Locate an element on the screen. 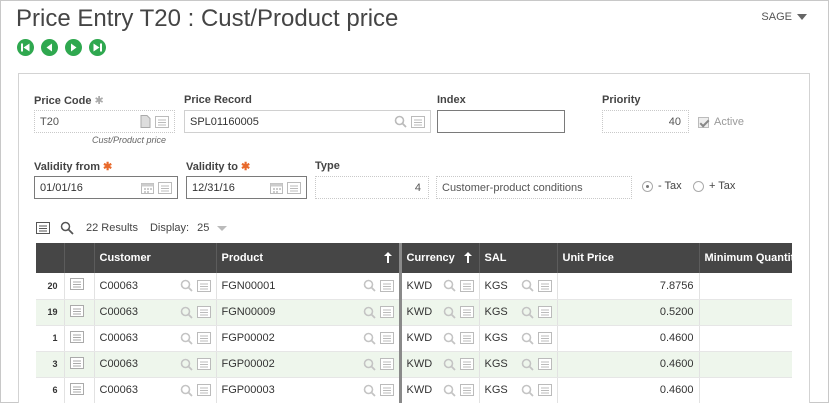 Image resolution: width=829 pixels, height=403 pixels. user-menu: SAGE is located at coordinates (784, 17).